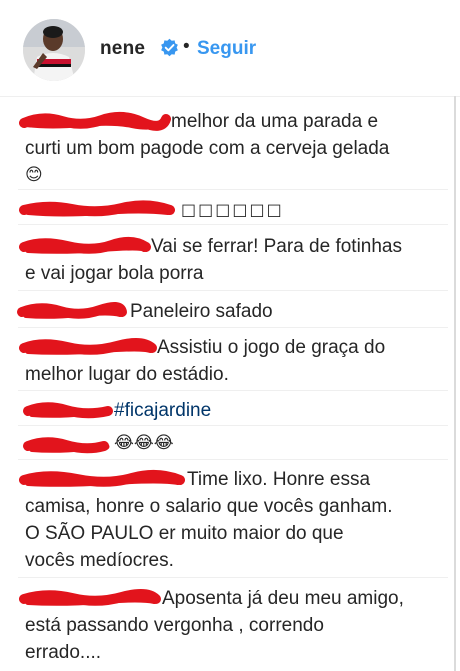 Image resolution: width=460 pixels, height=671 pixels. I want to click on post-header: nene • Seguir, so click(230, 48).